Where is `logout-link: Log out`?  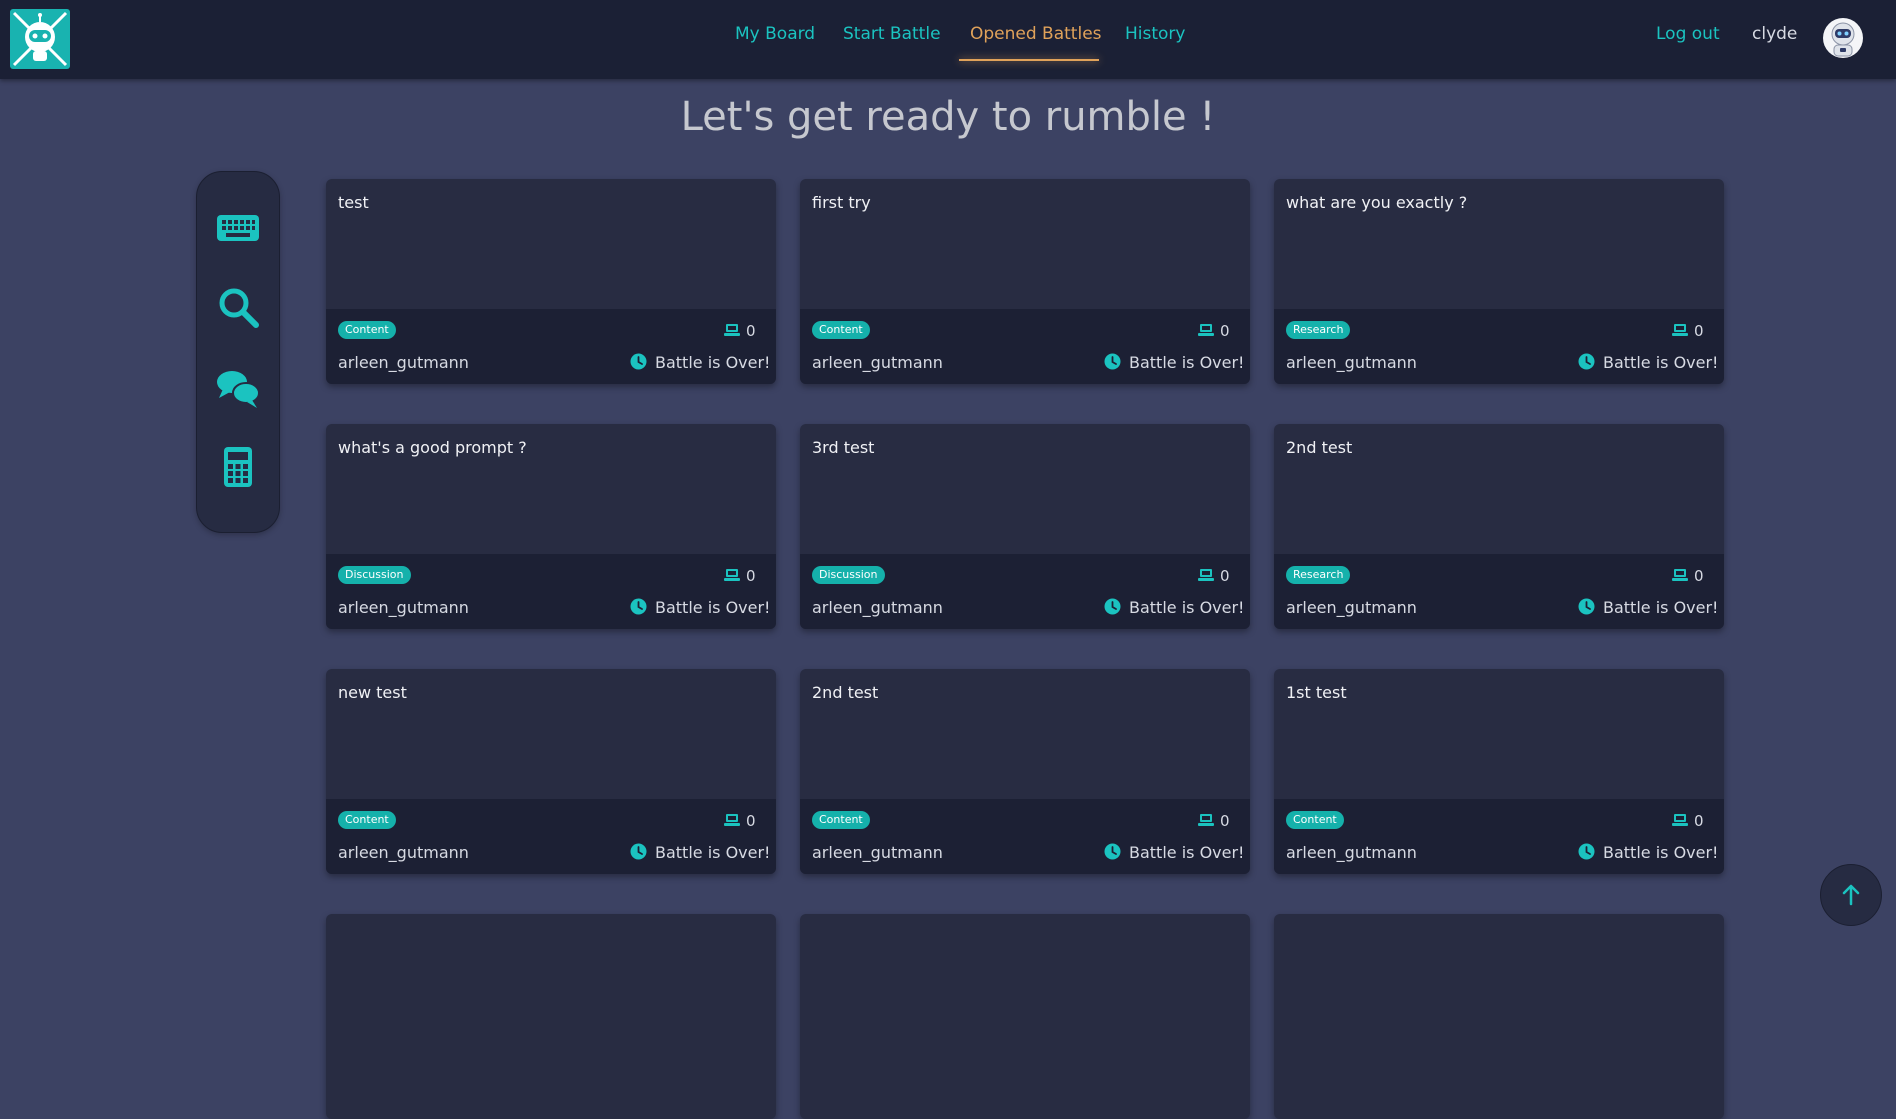
logout-link: Log out is located at coordinates (1688, 34).